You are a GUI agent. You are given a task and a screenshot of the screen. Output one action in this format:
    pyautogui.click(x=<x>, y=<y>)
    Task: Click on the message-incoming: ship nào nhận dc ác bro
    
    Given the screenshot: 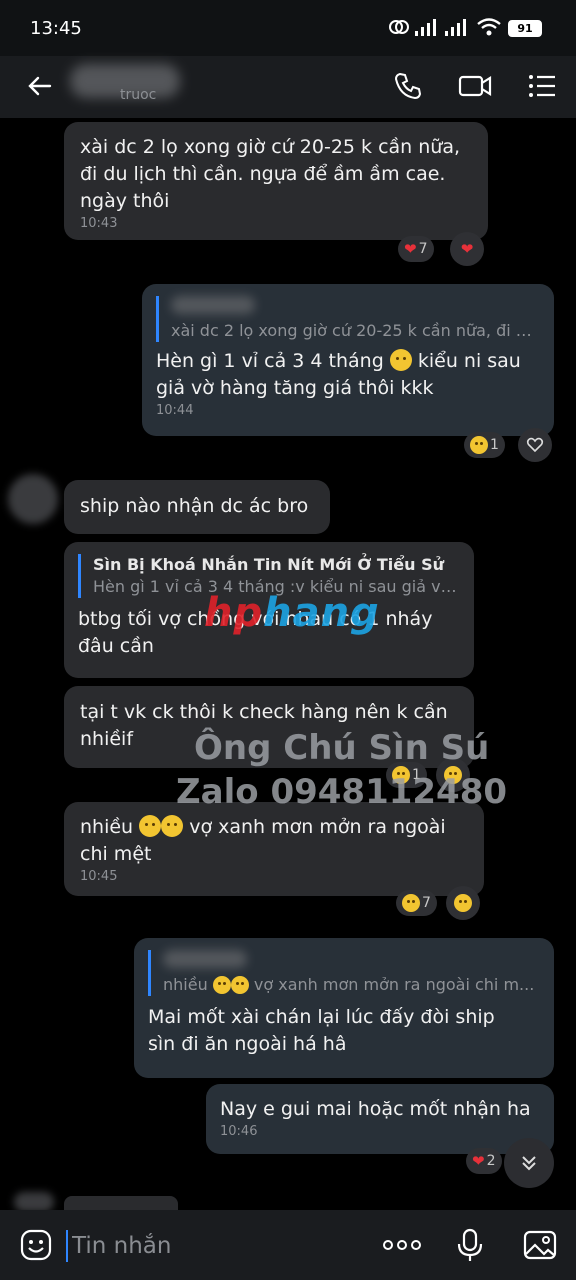 What is the action you would take?
    pyautogui.click(x=197, y=507)
    